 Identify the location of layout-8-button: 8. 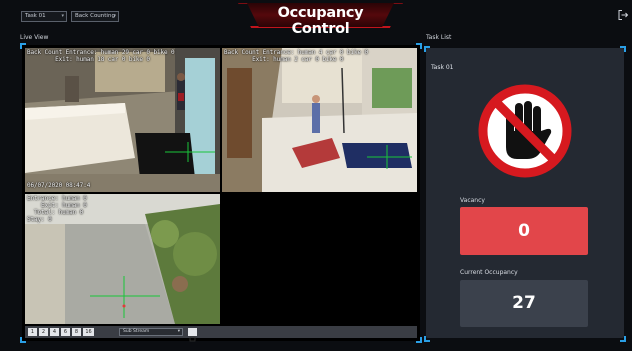
(76, 332).